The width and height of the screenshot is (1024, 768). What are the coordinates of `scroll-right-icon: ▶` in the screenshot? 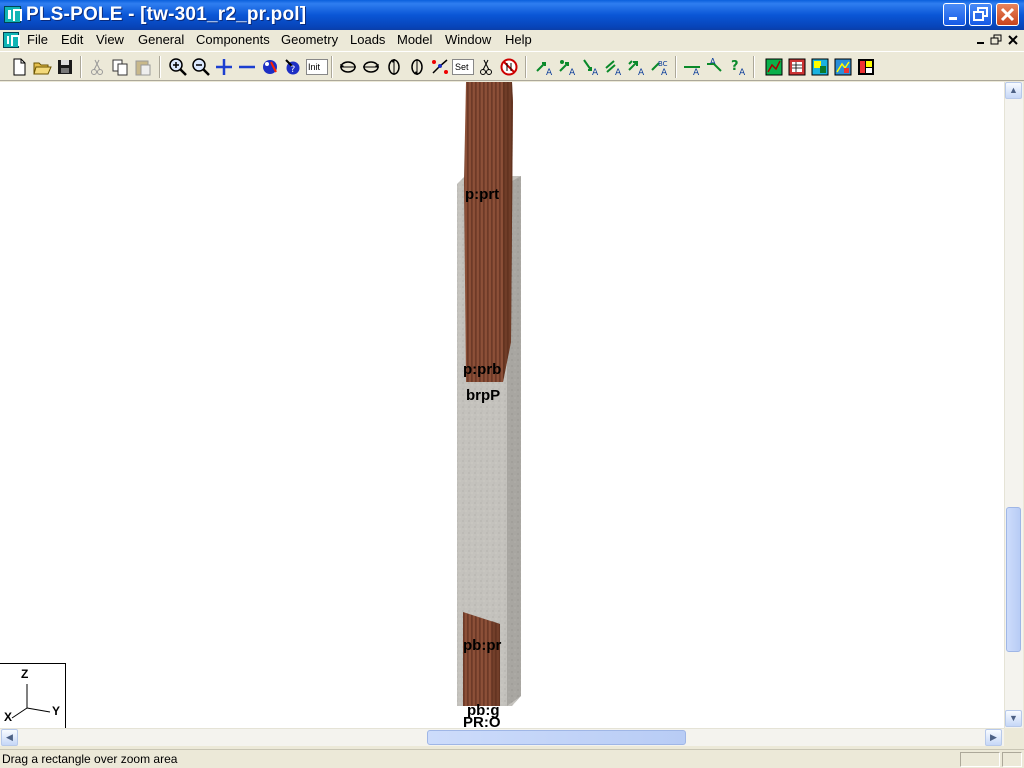 It's located at (993, 737).